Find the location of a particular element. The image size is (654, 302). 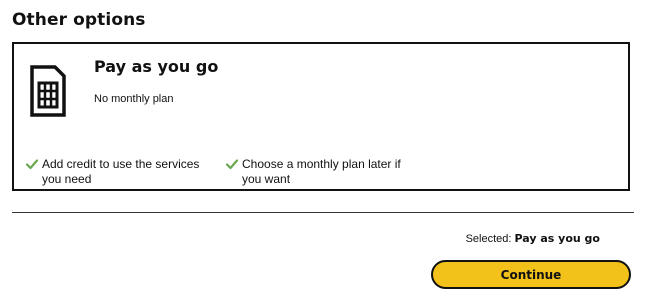

divider is located at coordinates (323, 212).